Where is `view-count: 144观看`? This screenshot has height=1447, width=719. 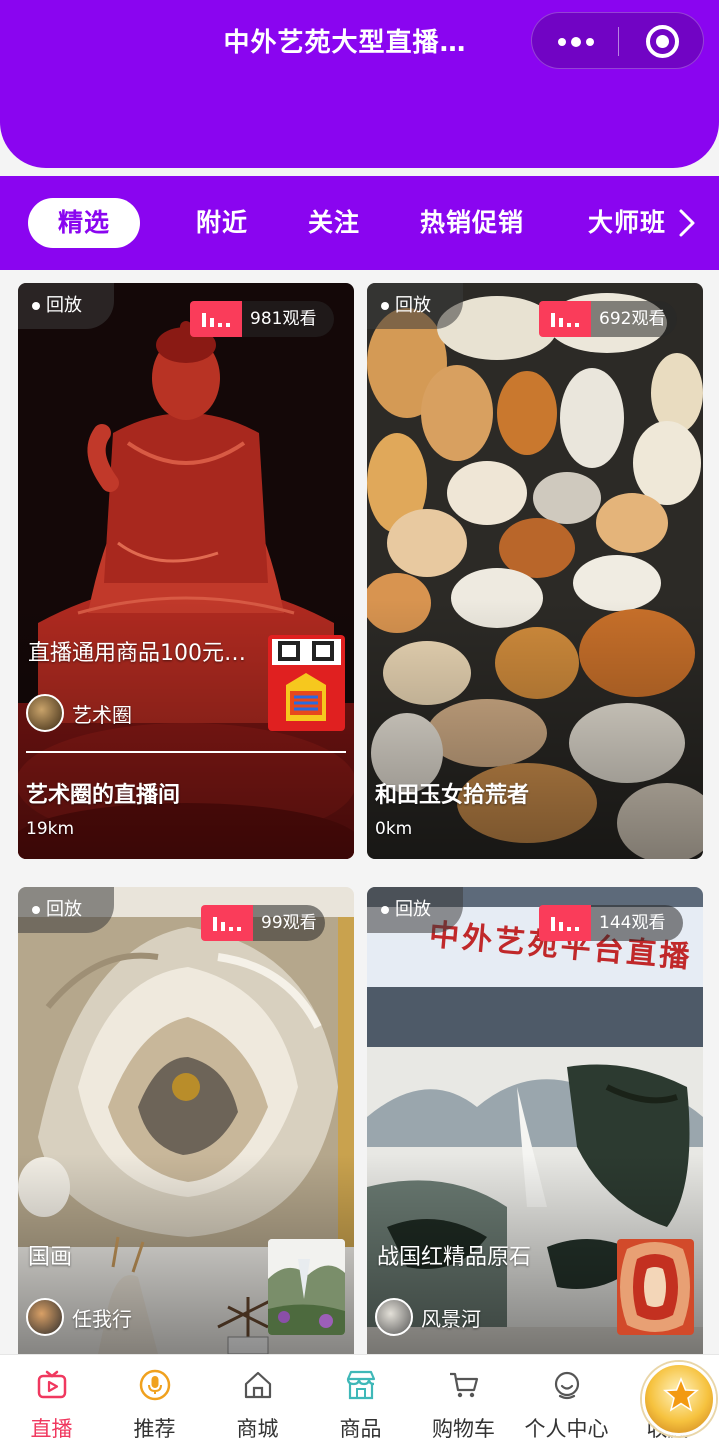 view-count: 144观看 is located at coordinates (632, 923).